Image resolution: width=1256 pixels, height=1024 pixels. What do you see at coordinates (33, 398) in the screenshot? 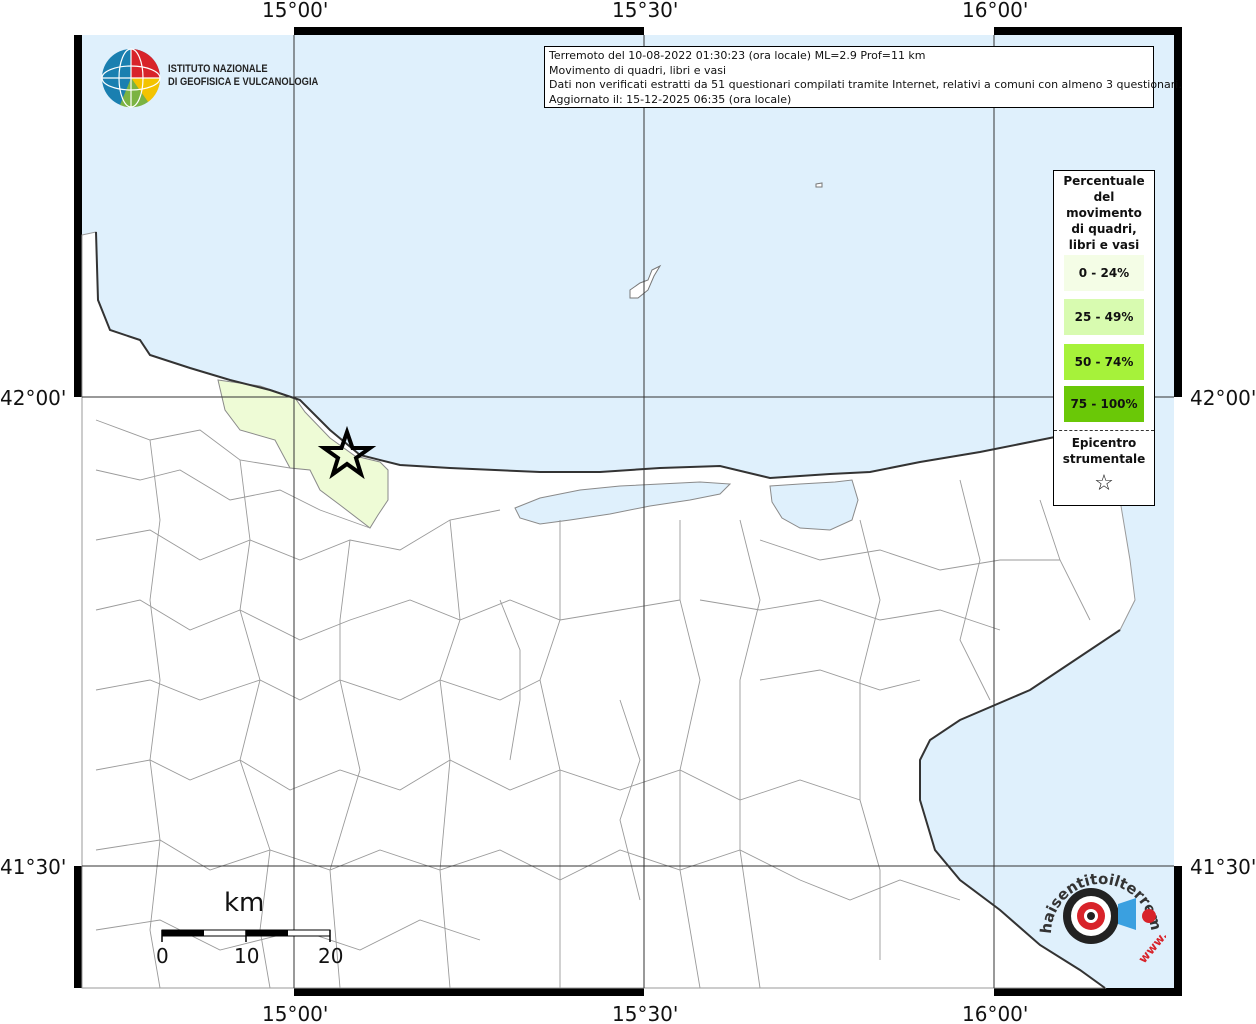
I see `axis-label-left-1: 42°00'` at bounding box center [33, 398].